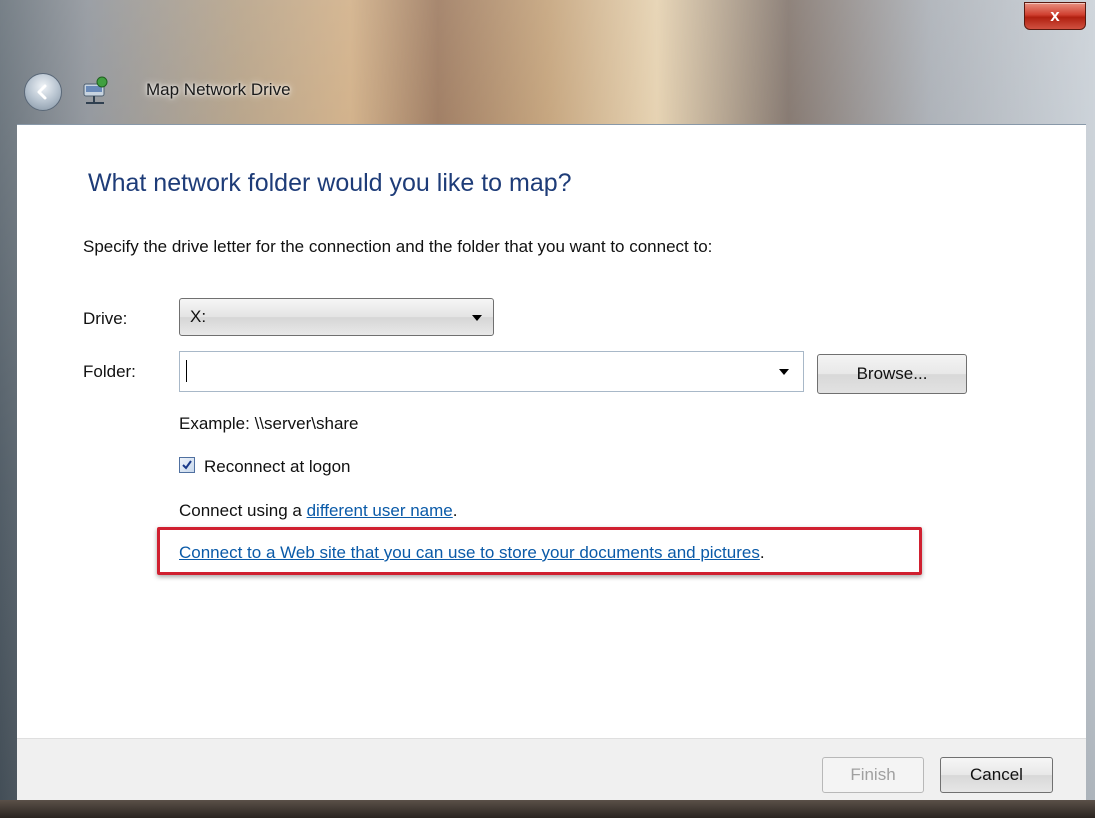 This screenshot has width=1095, height=818. I want to click on close-icon: x, so click(1055, 15).